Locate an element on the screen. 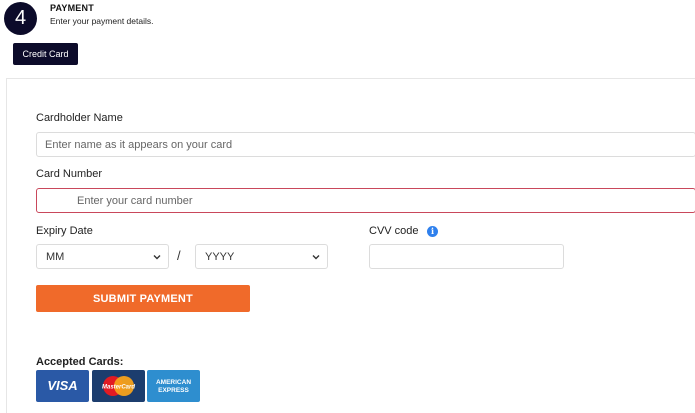 The image size is (695, 413). amex-logo: AMERICAN EXPRESS is located at coordinates (173, 386).